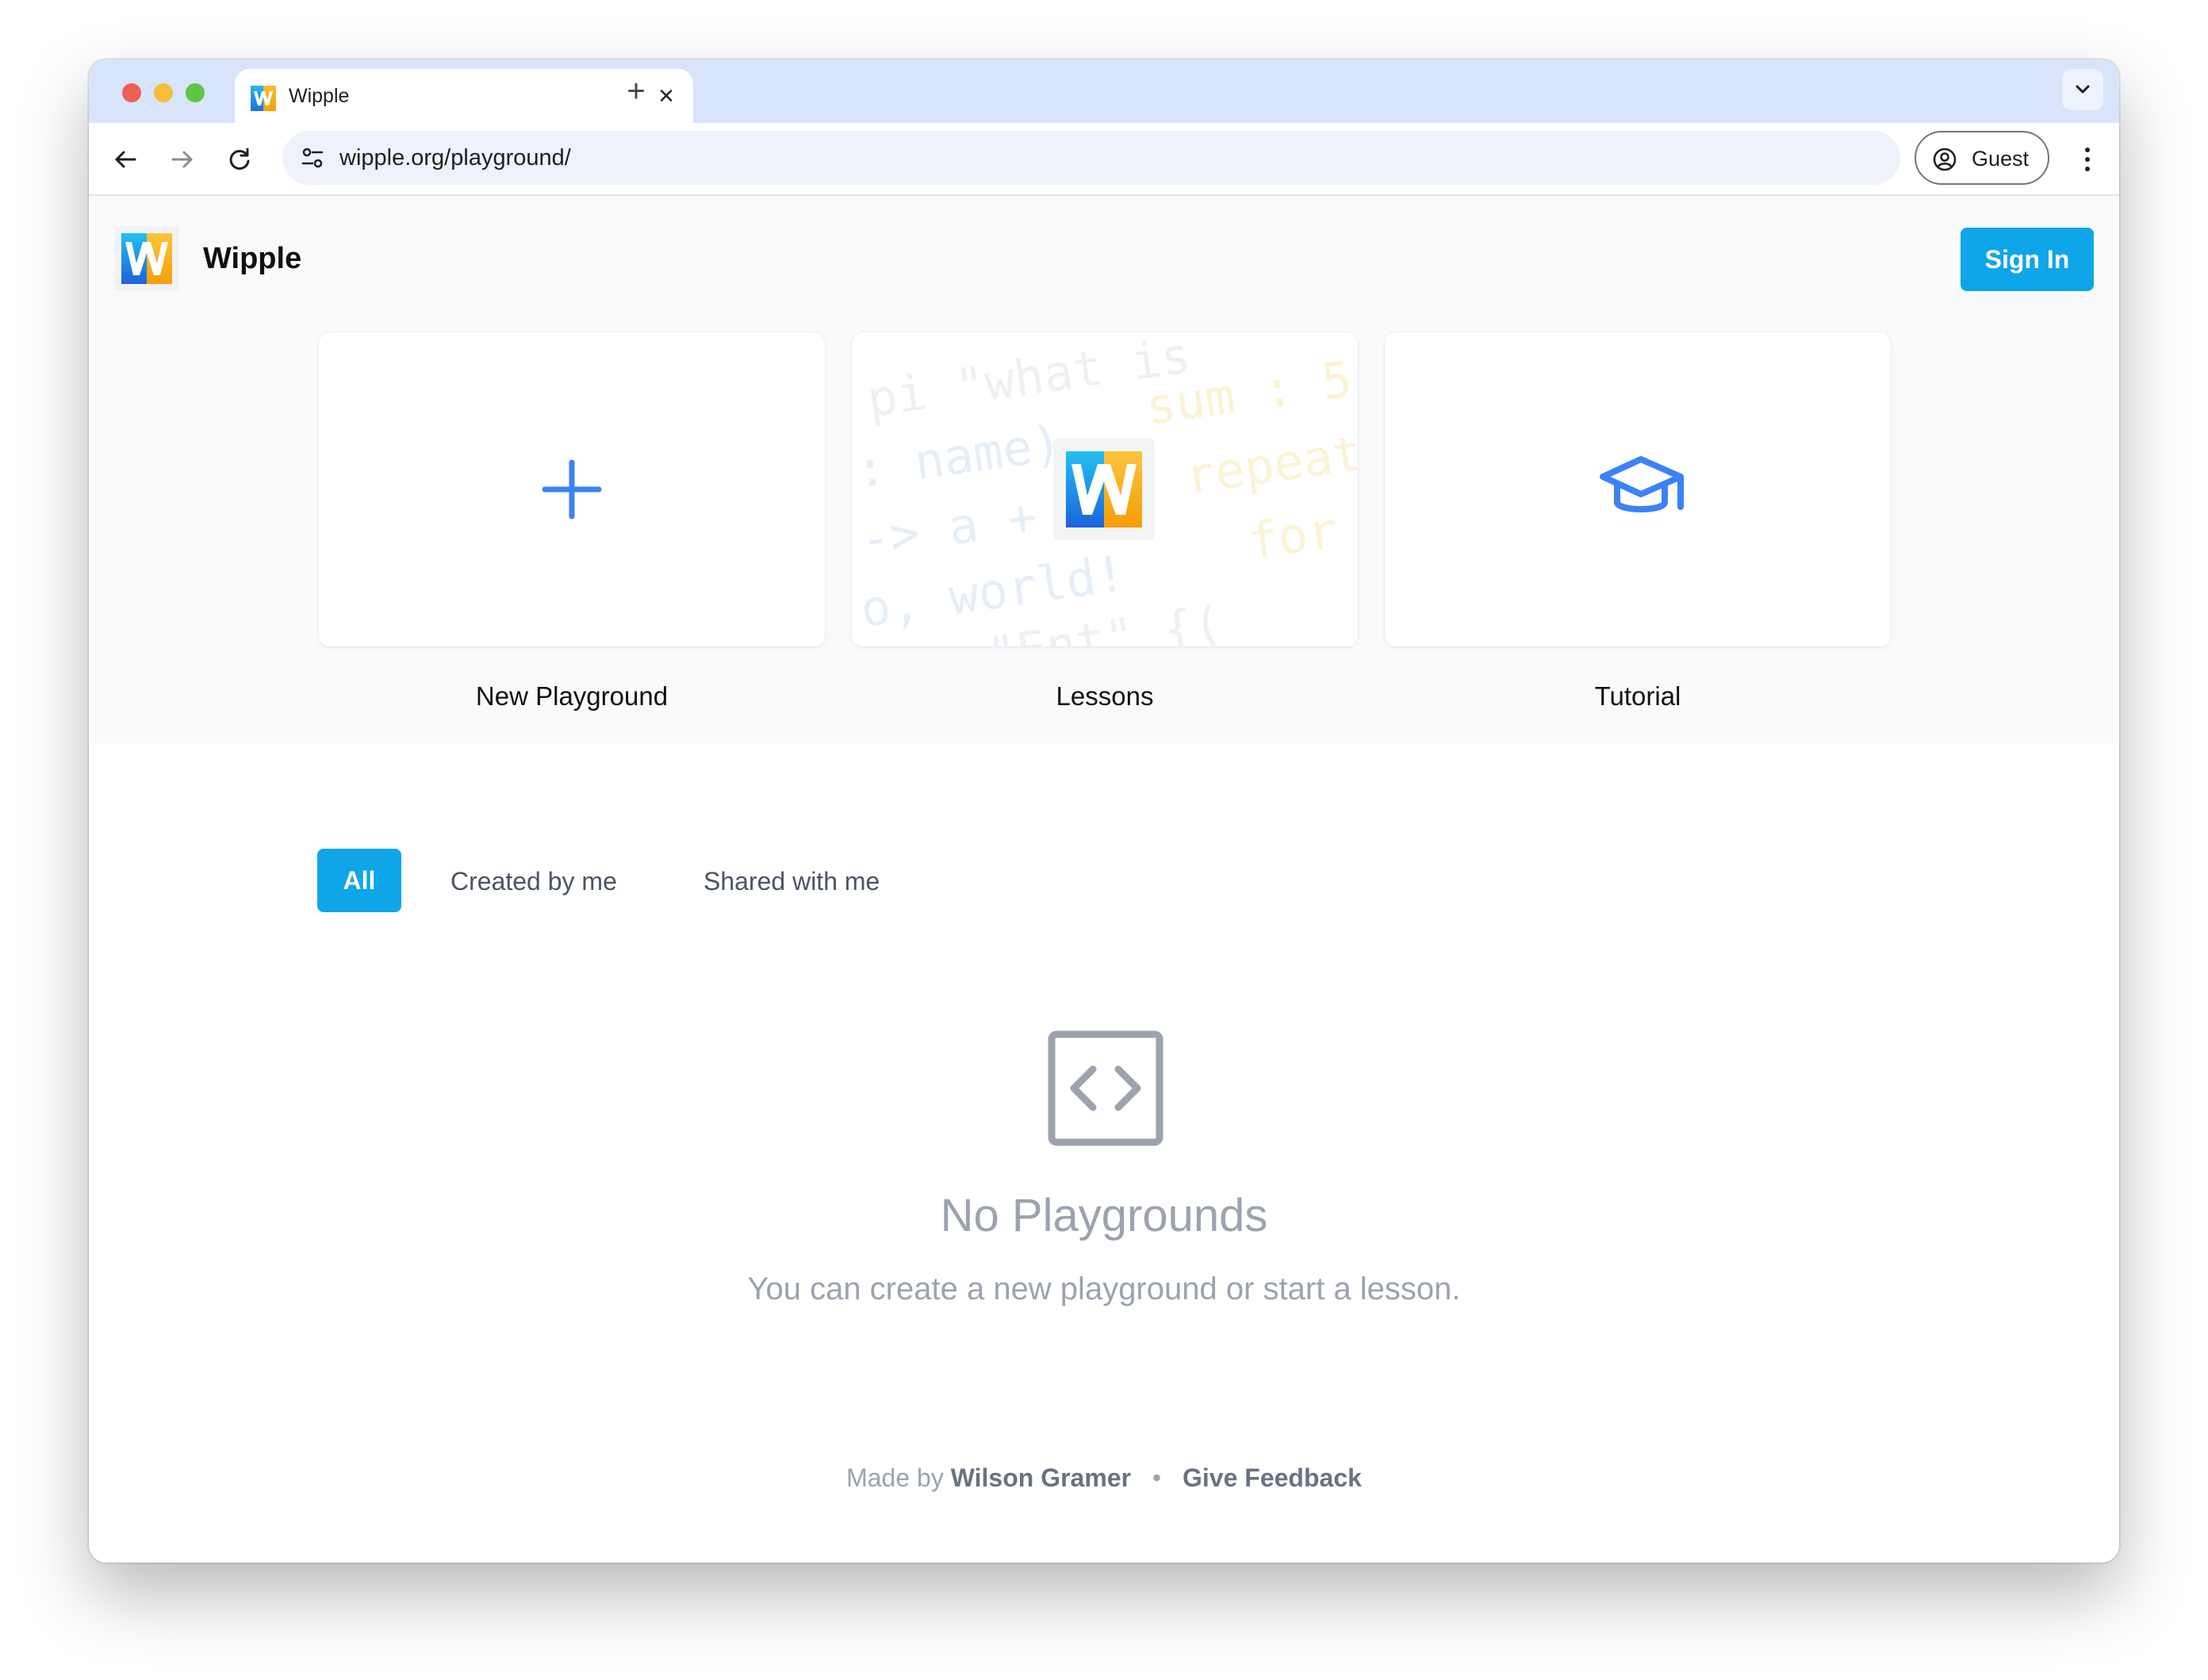  I want to click on profile-label: Guest, so click(2001, 159).